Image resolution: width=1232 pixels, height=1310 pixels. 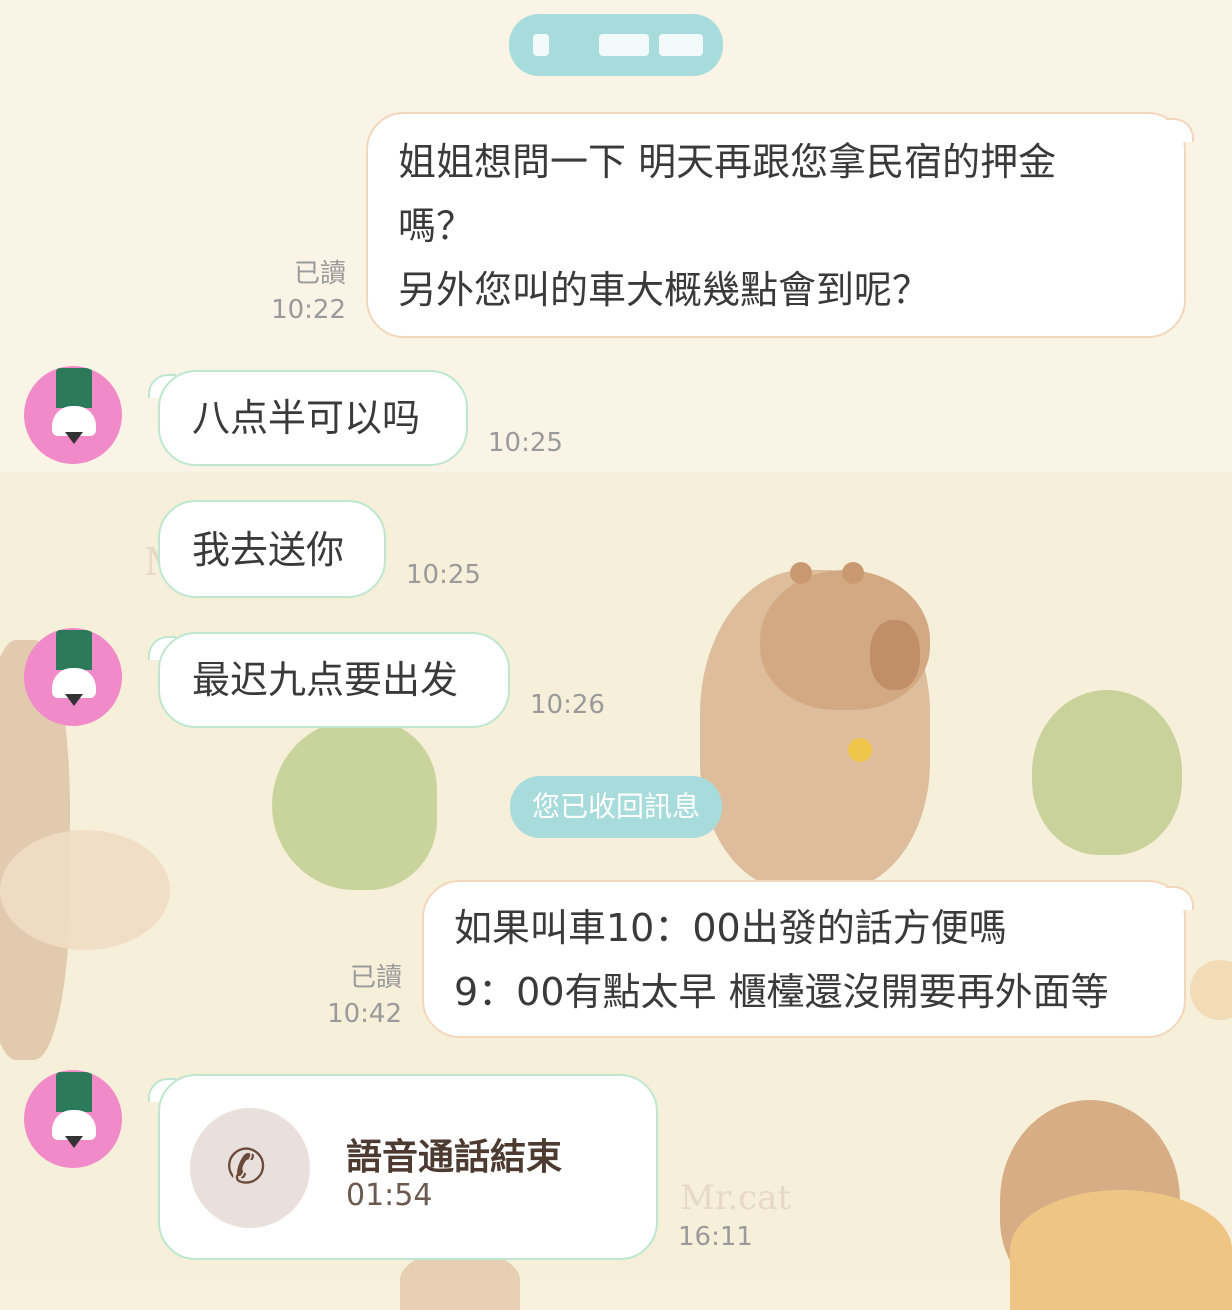 What do you see at coordinates (715, 1237) in the screenshot?
I see `message-time: 16:11` at bounding box center [715, 1237].